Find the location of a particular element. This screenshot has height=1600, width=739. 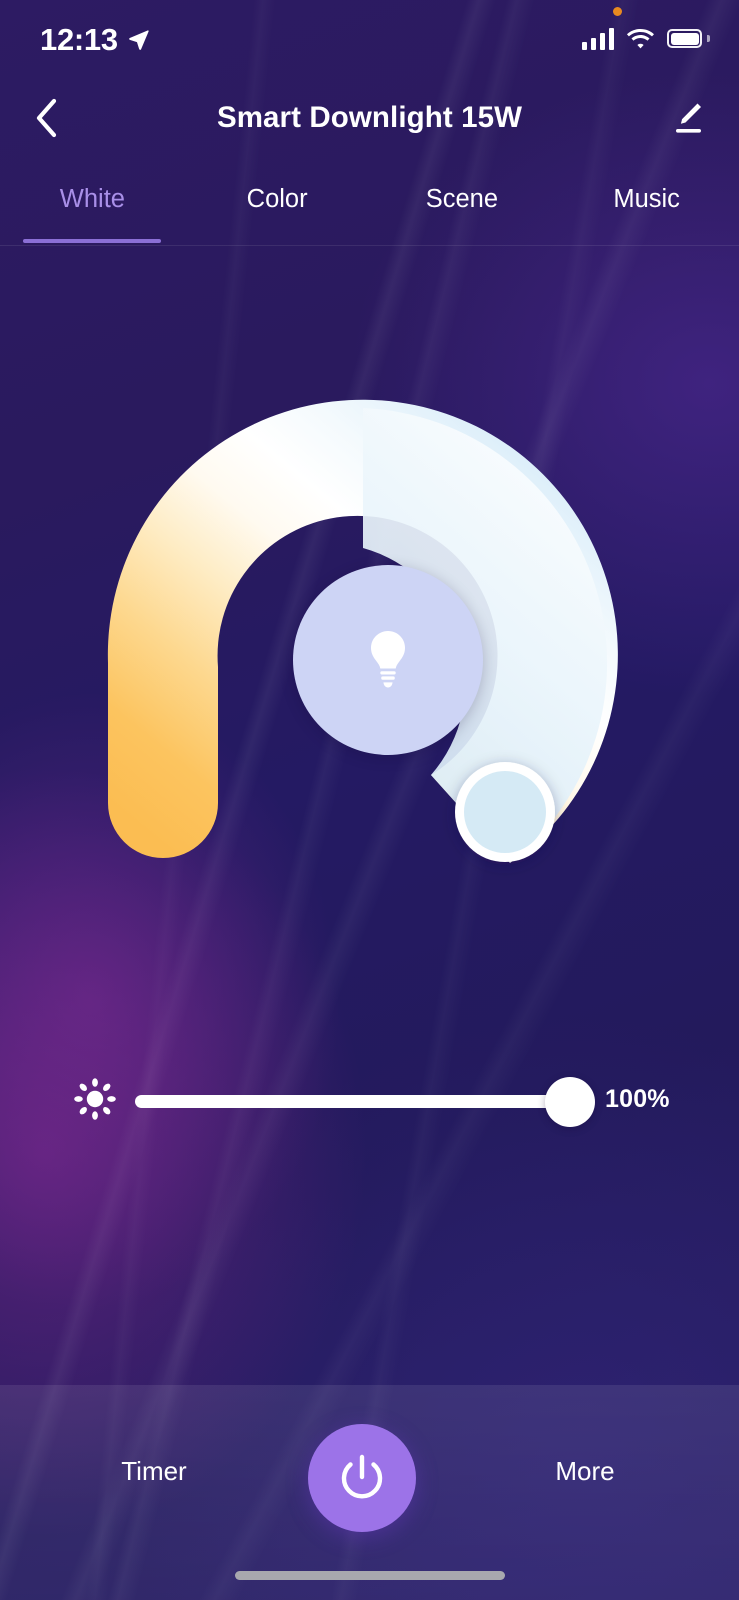

dial-center-disc is located at coordinates (387, 660).